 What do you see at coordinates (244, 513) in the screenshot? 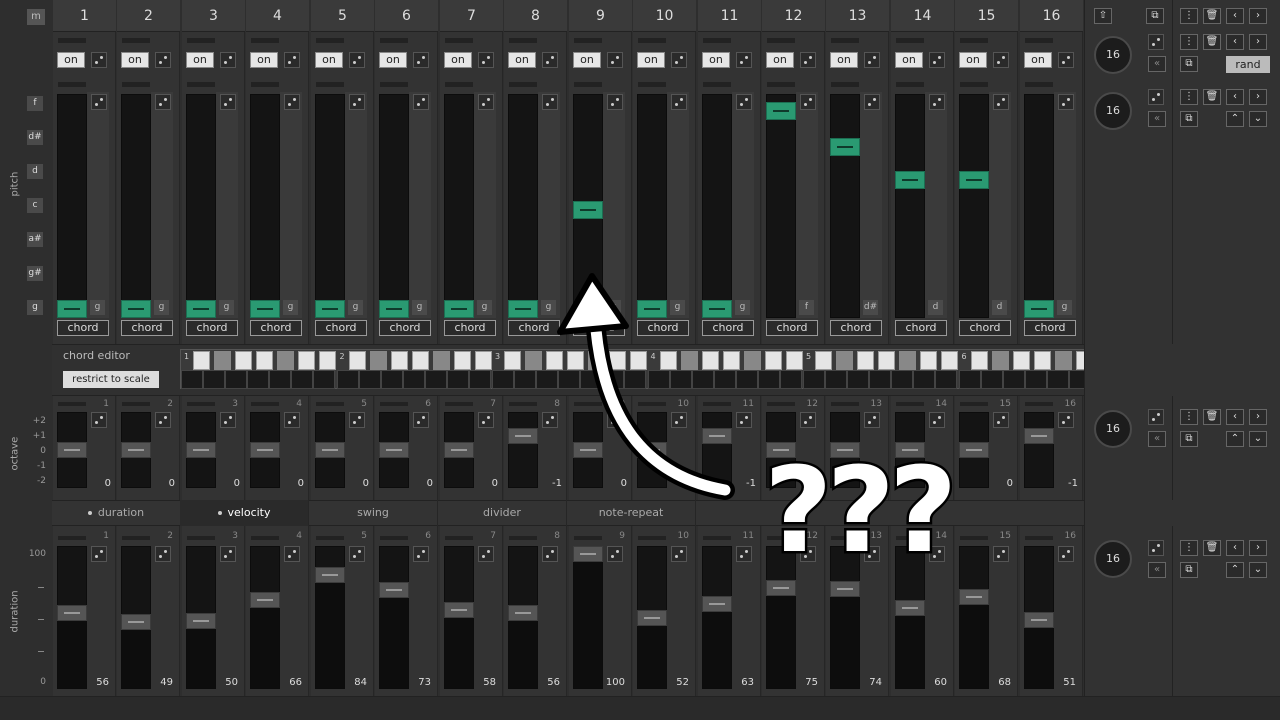
I see `tab-velocity: velocity` at bounding box center [244, 513].